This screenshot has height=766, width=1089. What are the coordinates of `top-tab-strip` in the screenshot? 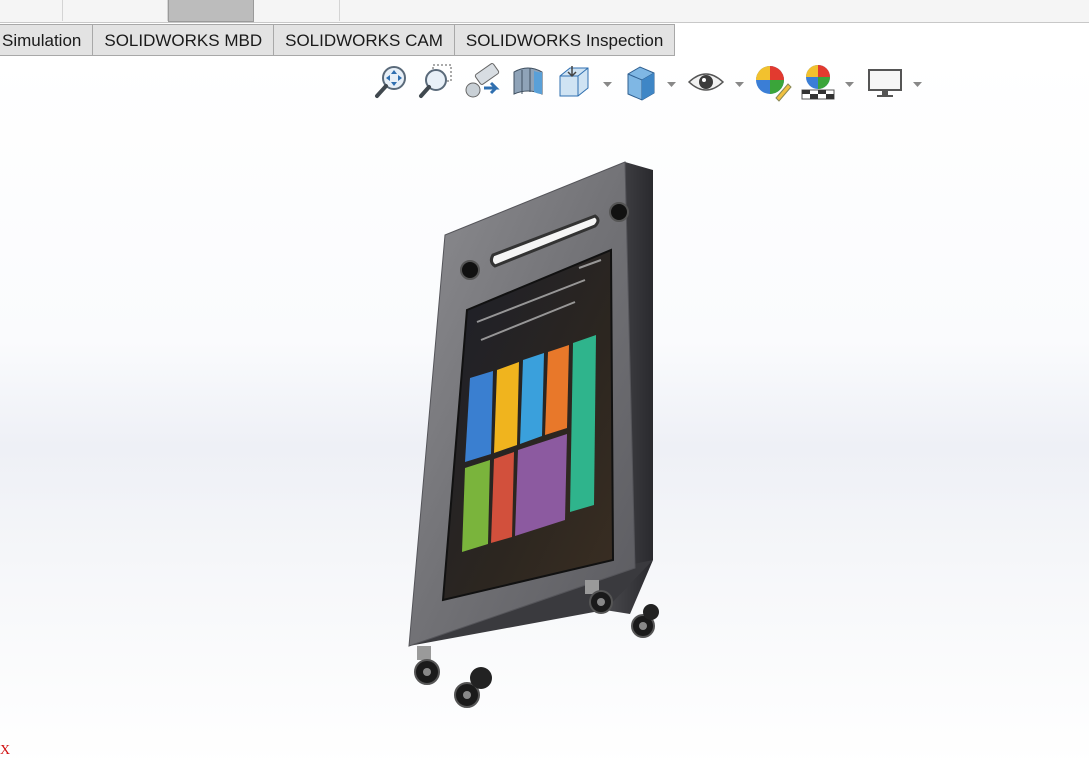 It's located at (544, 11).